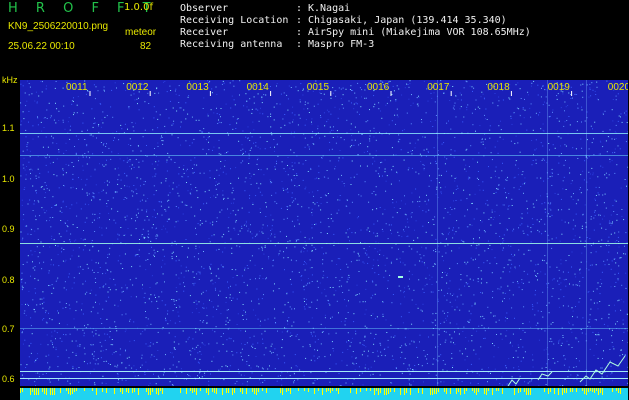  I want to click on x-tick-label: 0014, so click(258, 87).